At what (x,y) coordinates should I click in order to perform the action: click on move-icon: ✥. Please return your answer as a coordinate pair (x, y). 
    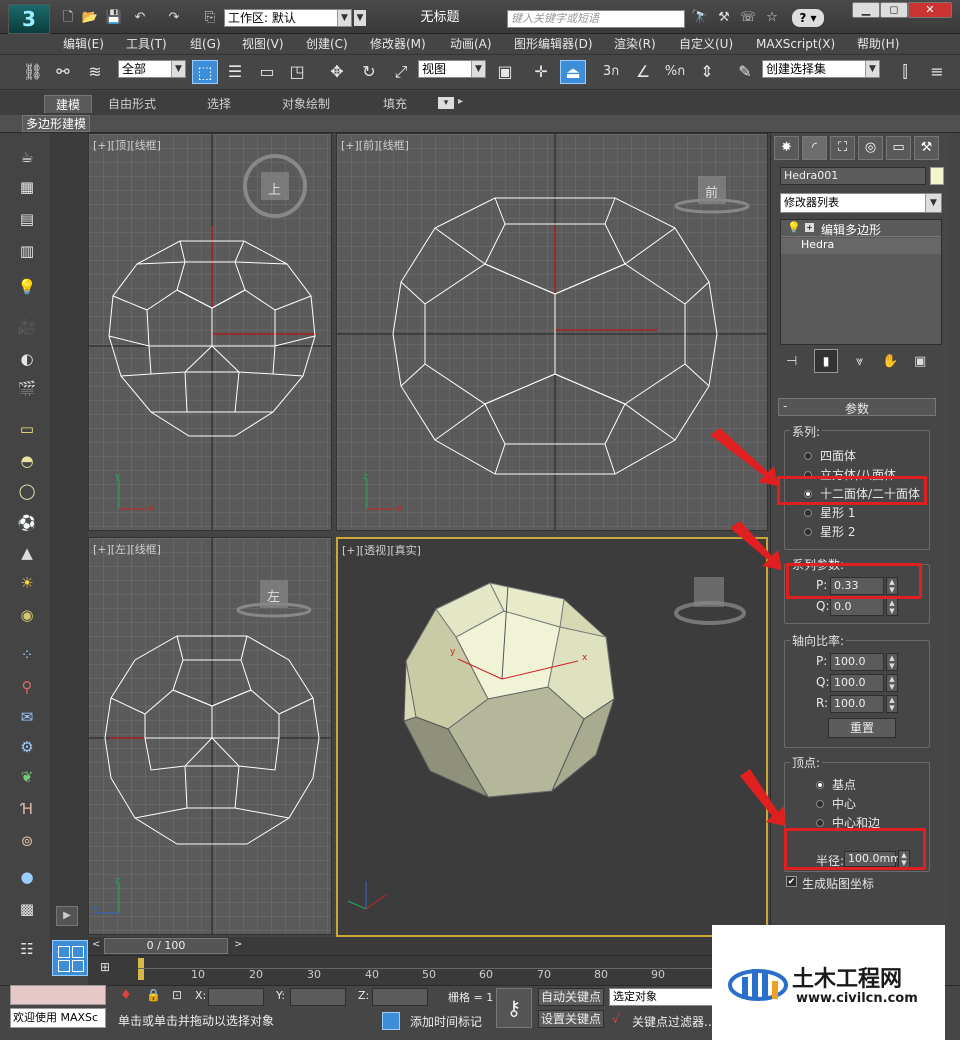
    Looking at the image, I should click on (337, 72).